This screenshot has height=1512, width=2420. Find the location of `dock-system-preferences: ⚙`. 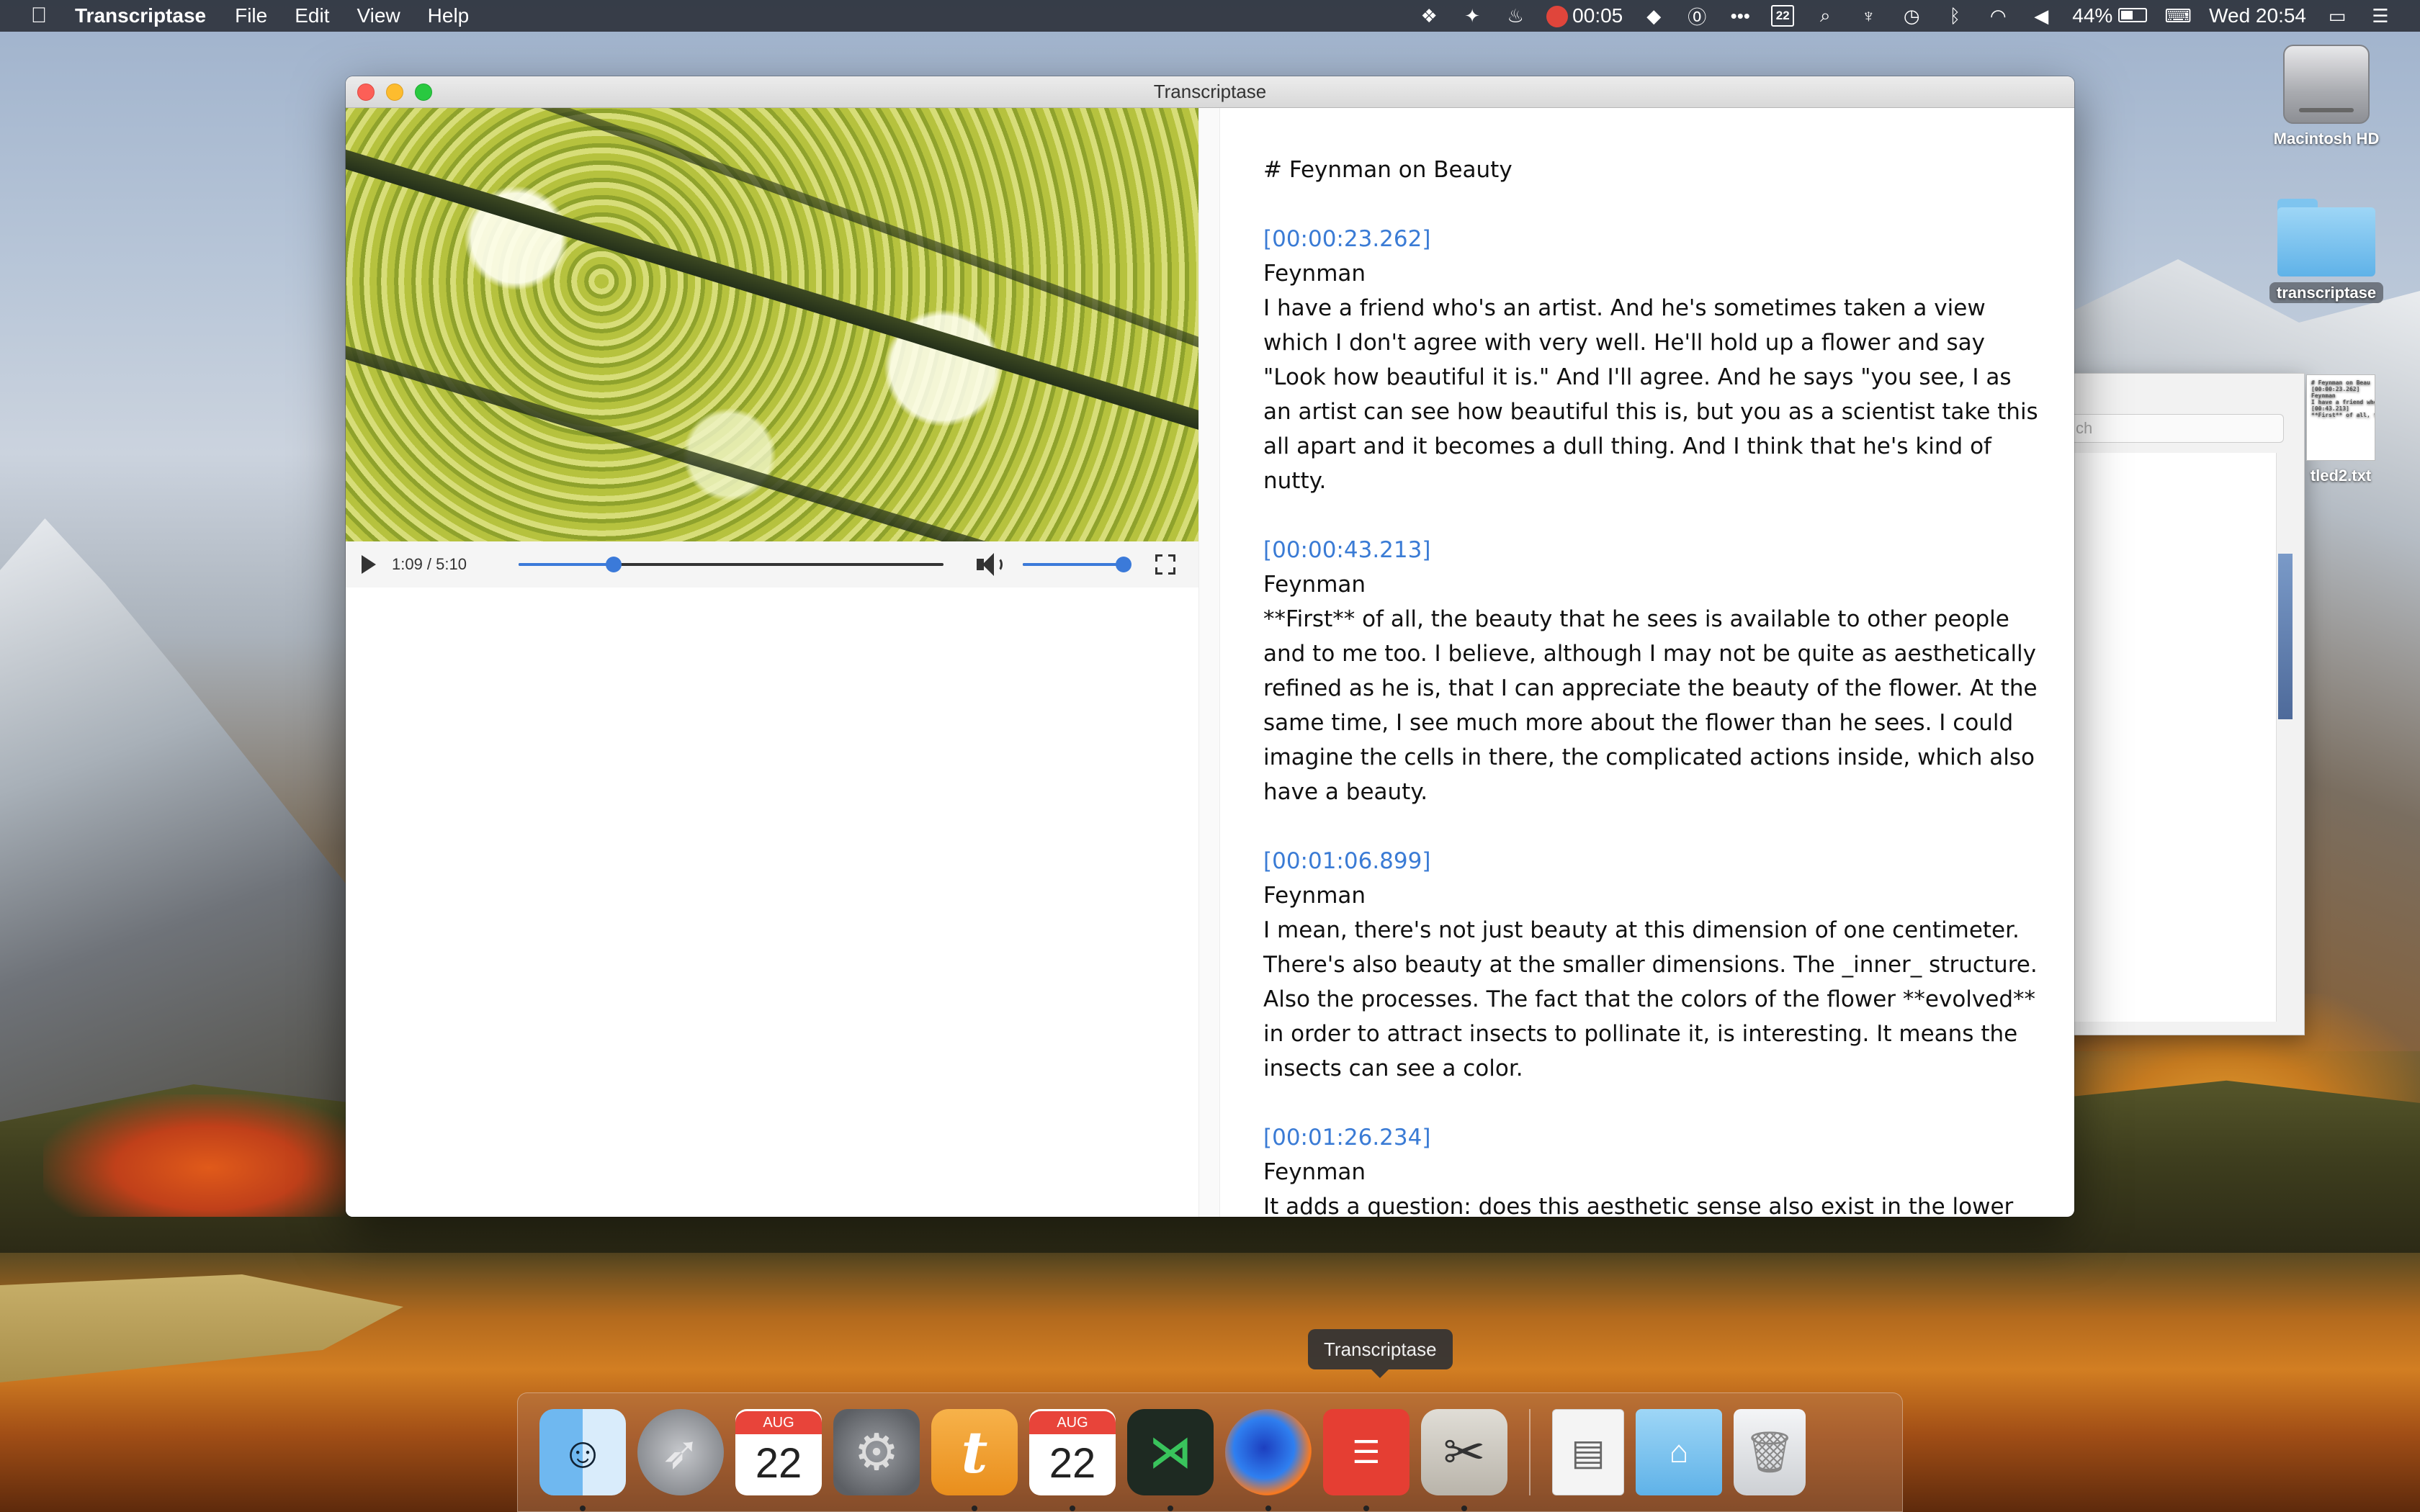

dock-system-preferences: ⚙ is located at coordinates (877, 1452).